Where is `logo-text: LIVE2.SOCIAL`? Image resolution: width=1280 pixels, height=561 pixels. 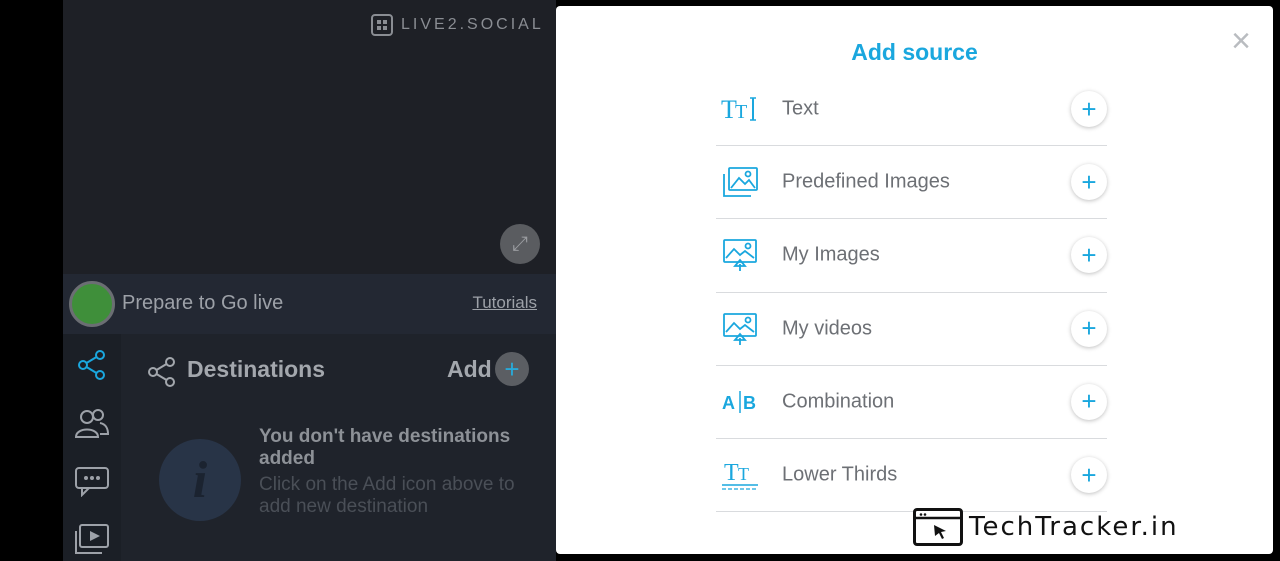
logo-text: LIVE2.SOCIAL is located at coordinates (472, 24).